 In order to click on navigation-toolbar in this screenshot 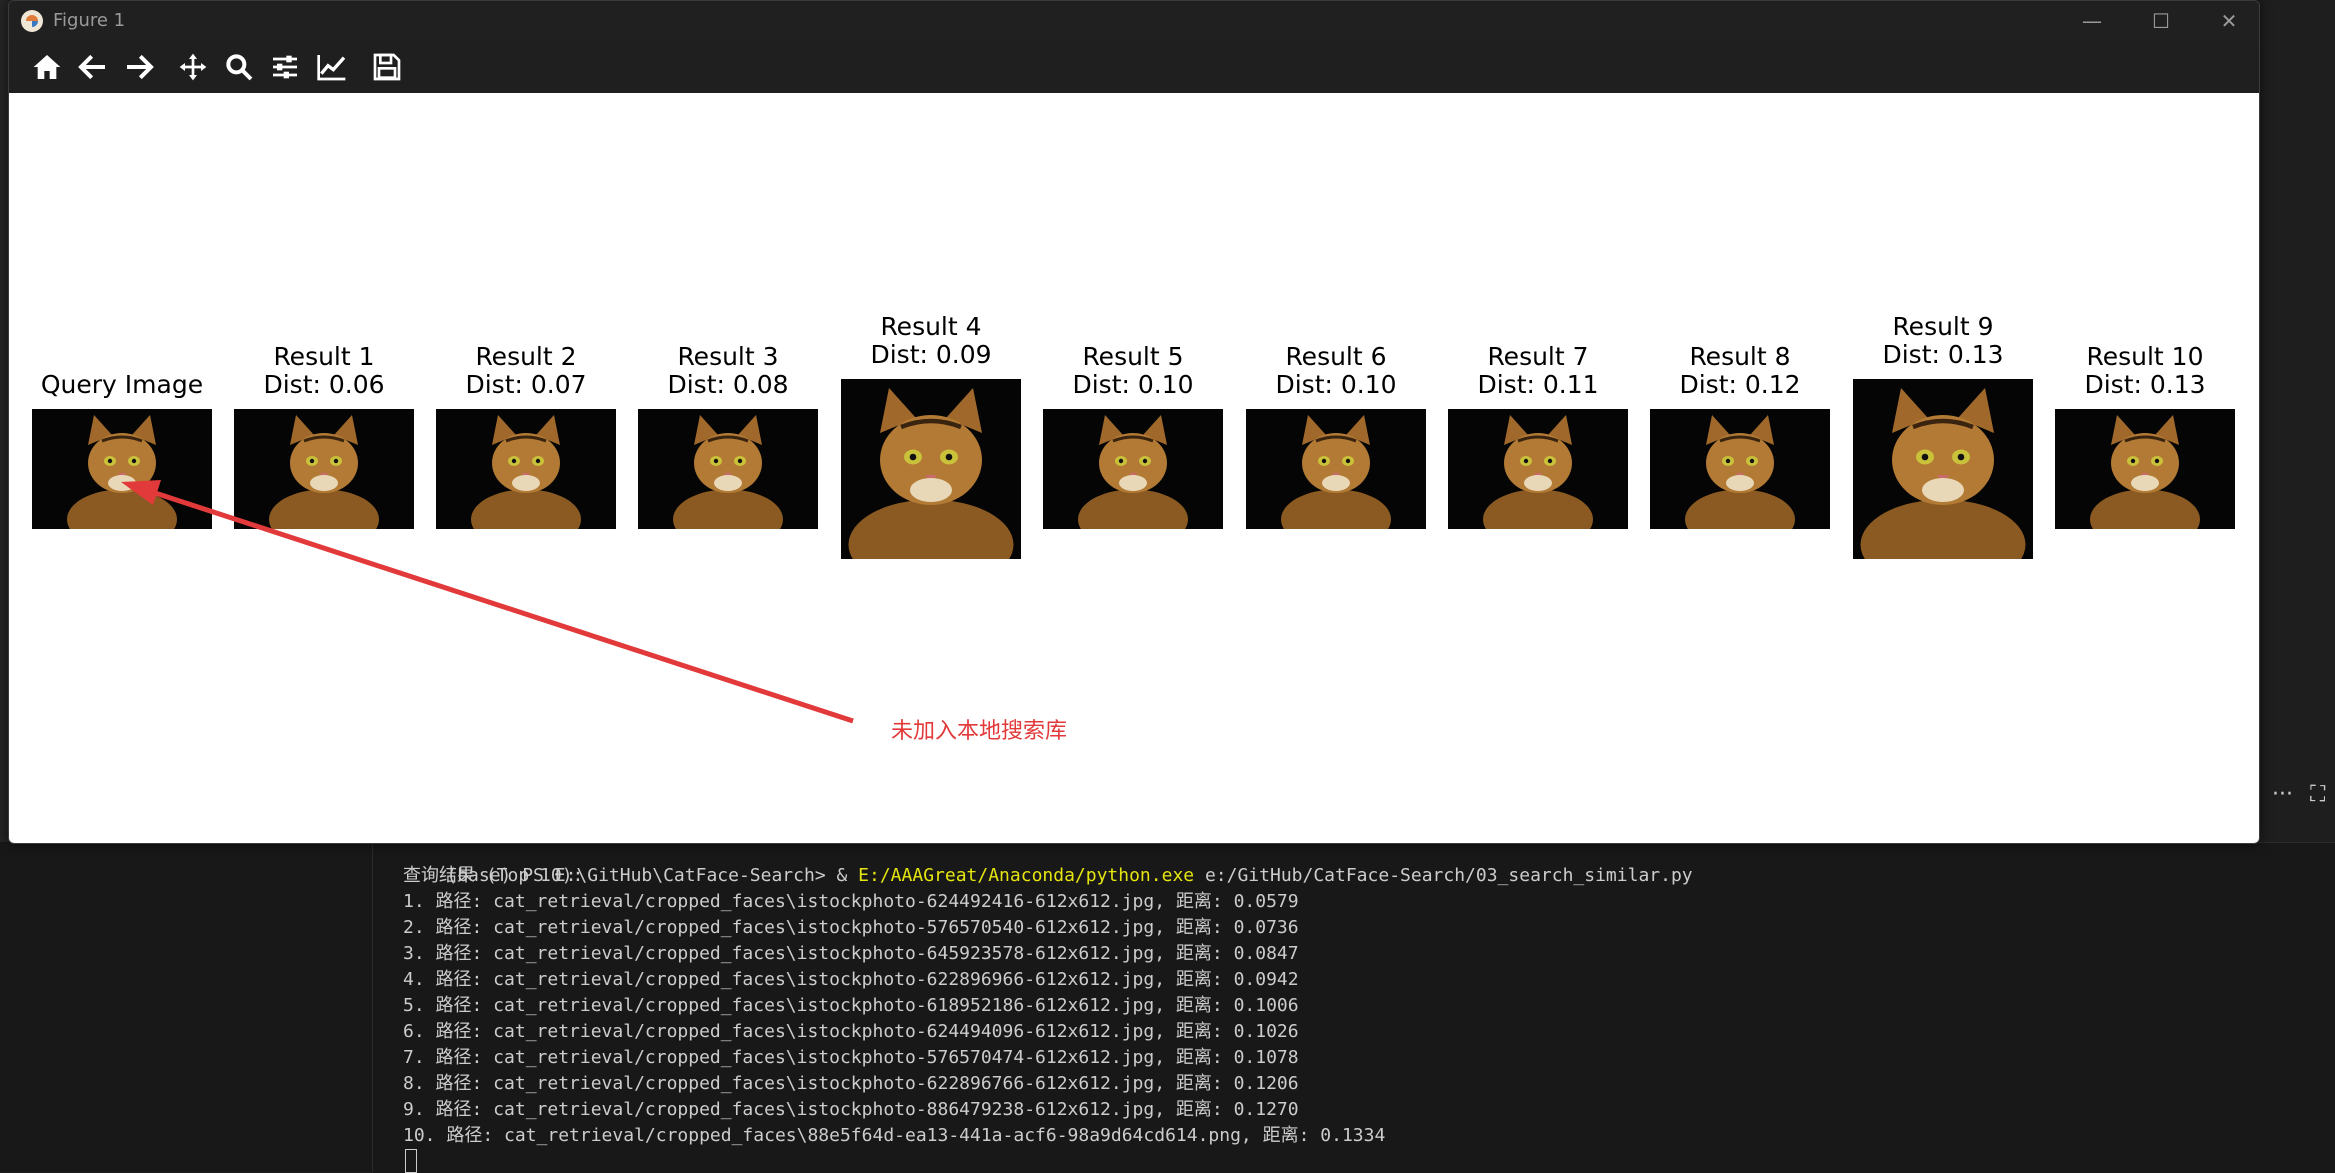, I will do `click(1134, 67)`.